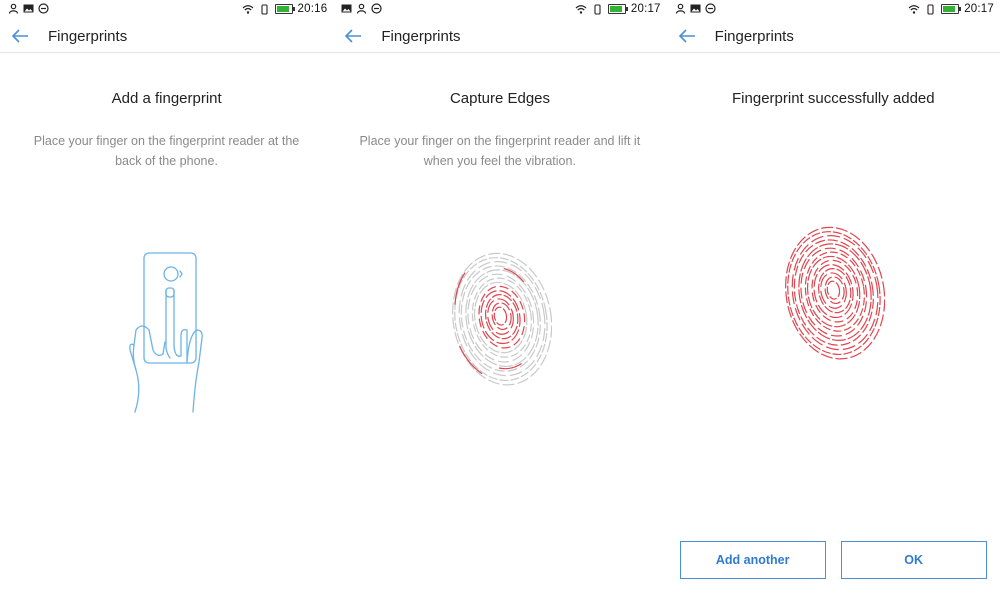  What do you see at coordinates (166, 10) in the screenshot?
I see `status-bar: 20:16` at bounding box center [166, 10].